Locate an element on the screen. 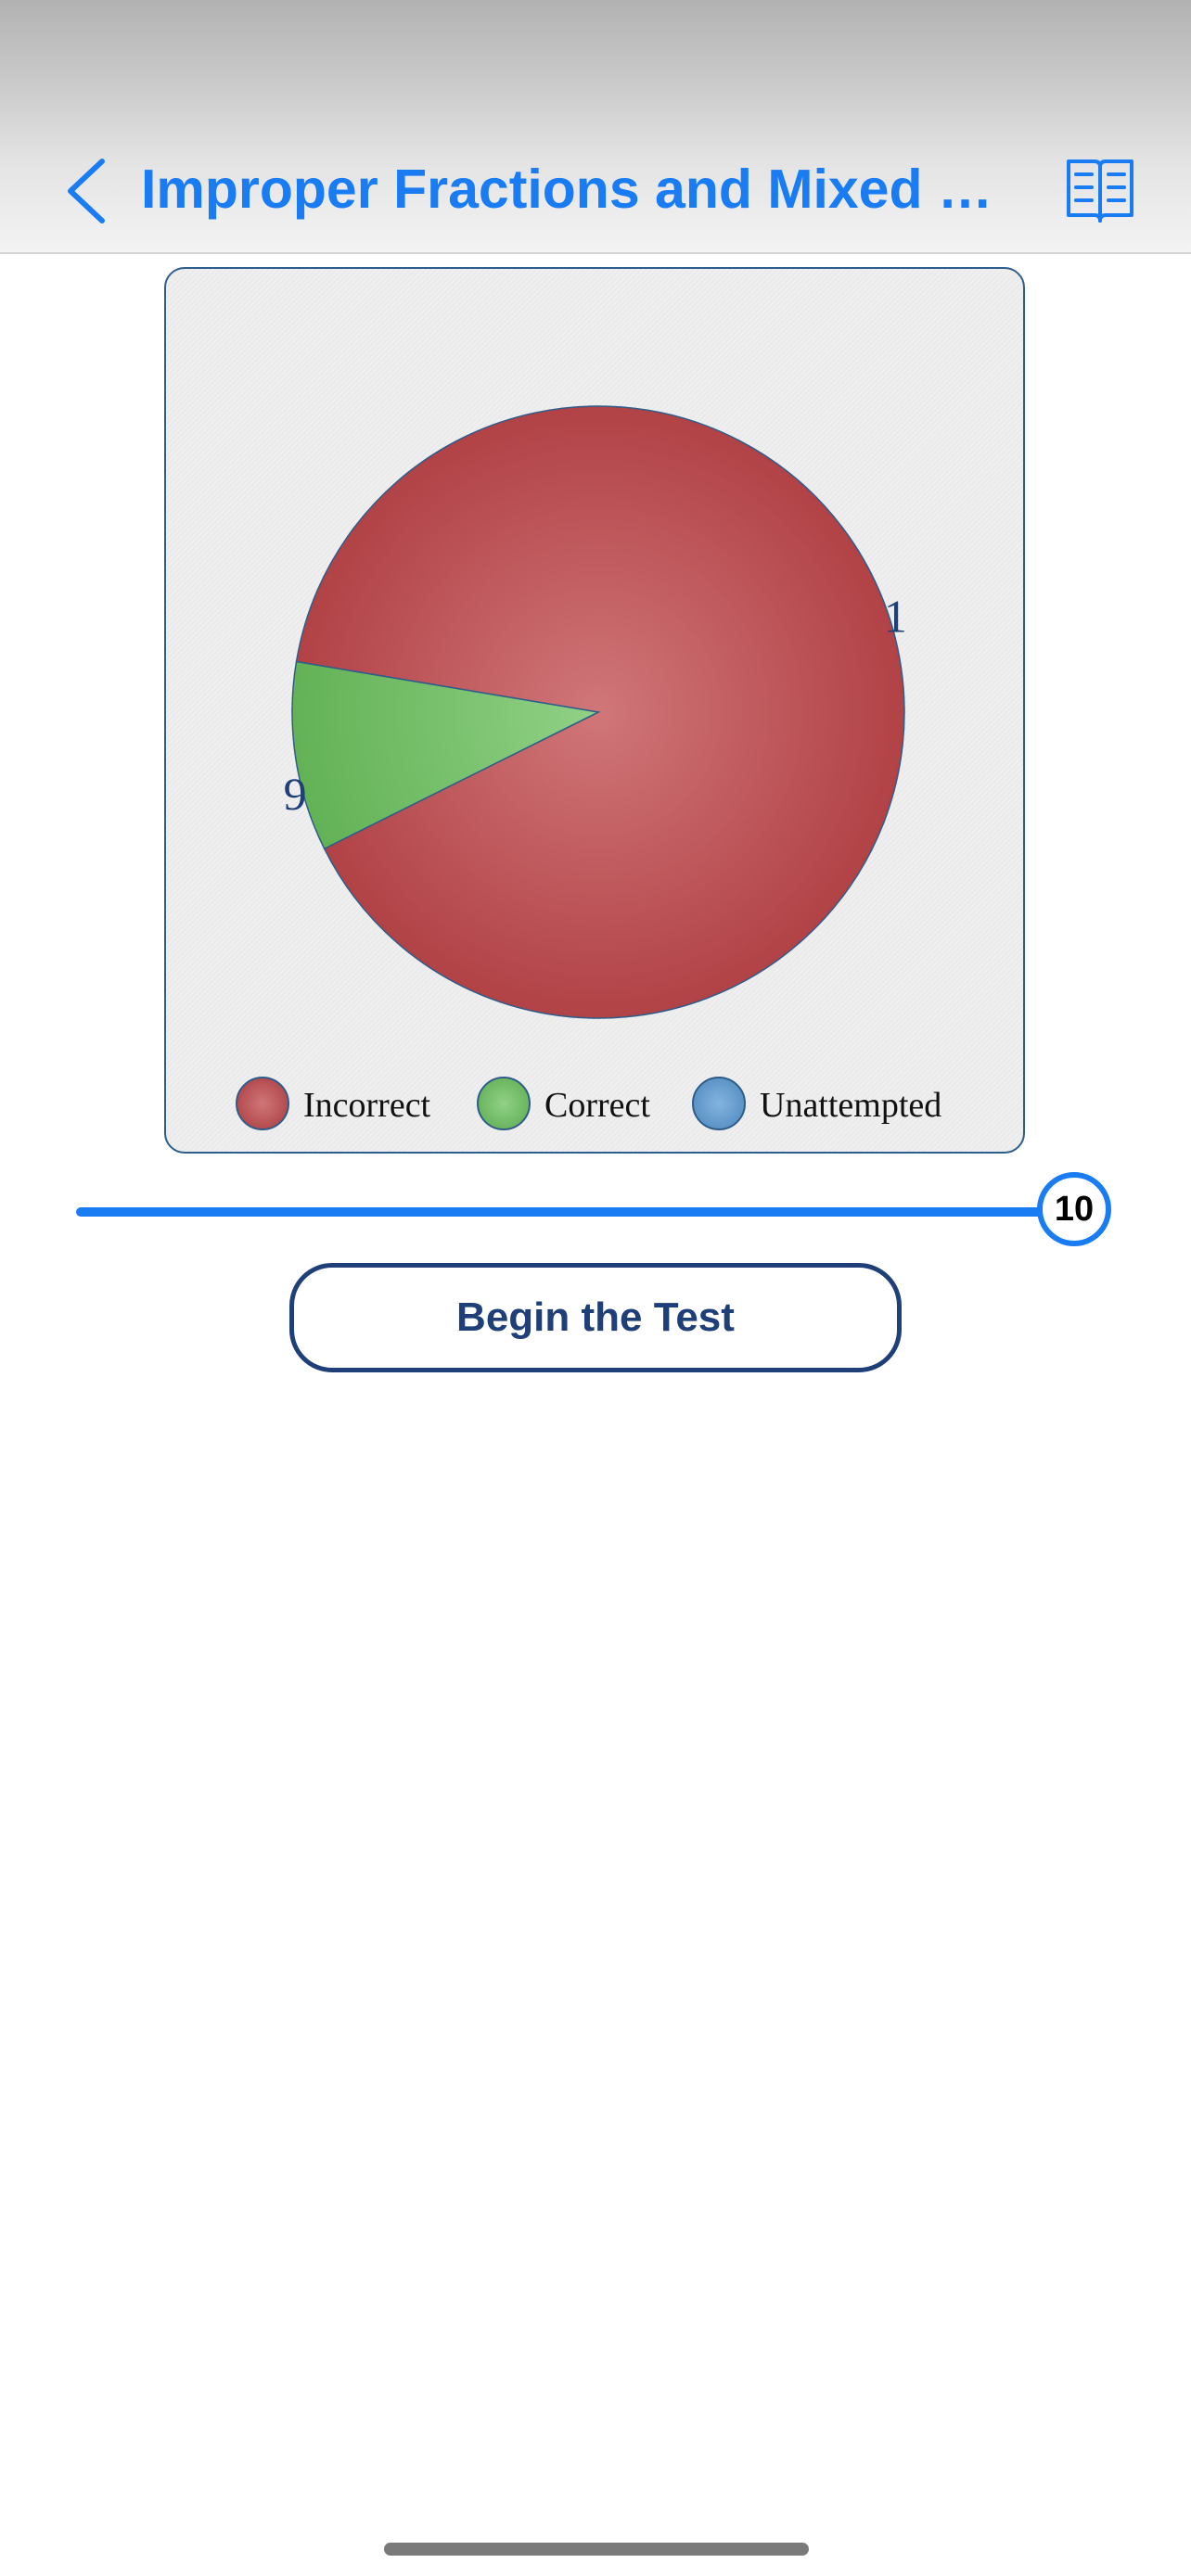  legend-label-correct: Correct is located at coordinates (597, 1105).